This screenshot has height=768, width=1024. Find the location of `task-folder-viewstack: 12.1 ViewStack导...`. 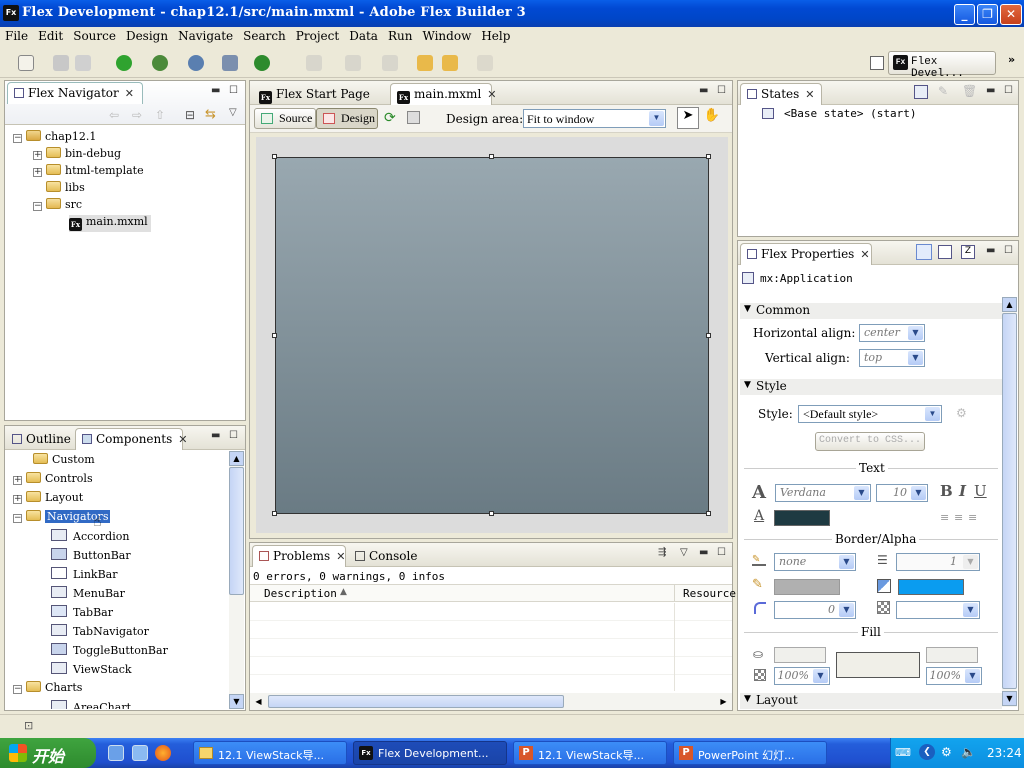

task-folder-viewstack: 12.1 ViewStack导... is located at coordinates (270, 753).